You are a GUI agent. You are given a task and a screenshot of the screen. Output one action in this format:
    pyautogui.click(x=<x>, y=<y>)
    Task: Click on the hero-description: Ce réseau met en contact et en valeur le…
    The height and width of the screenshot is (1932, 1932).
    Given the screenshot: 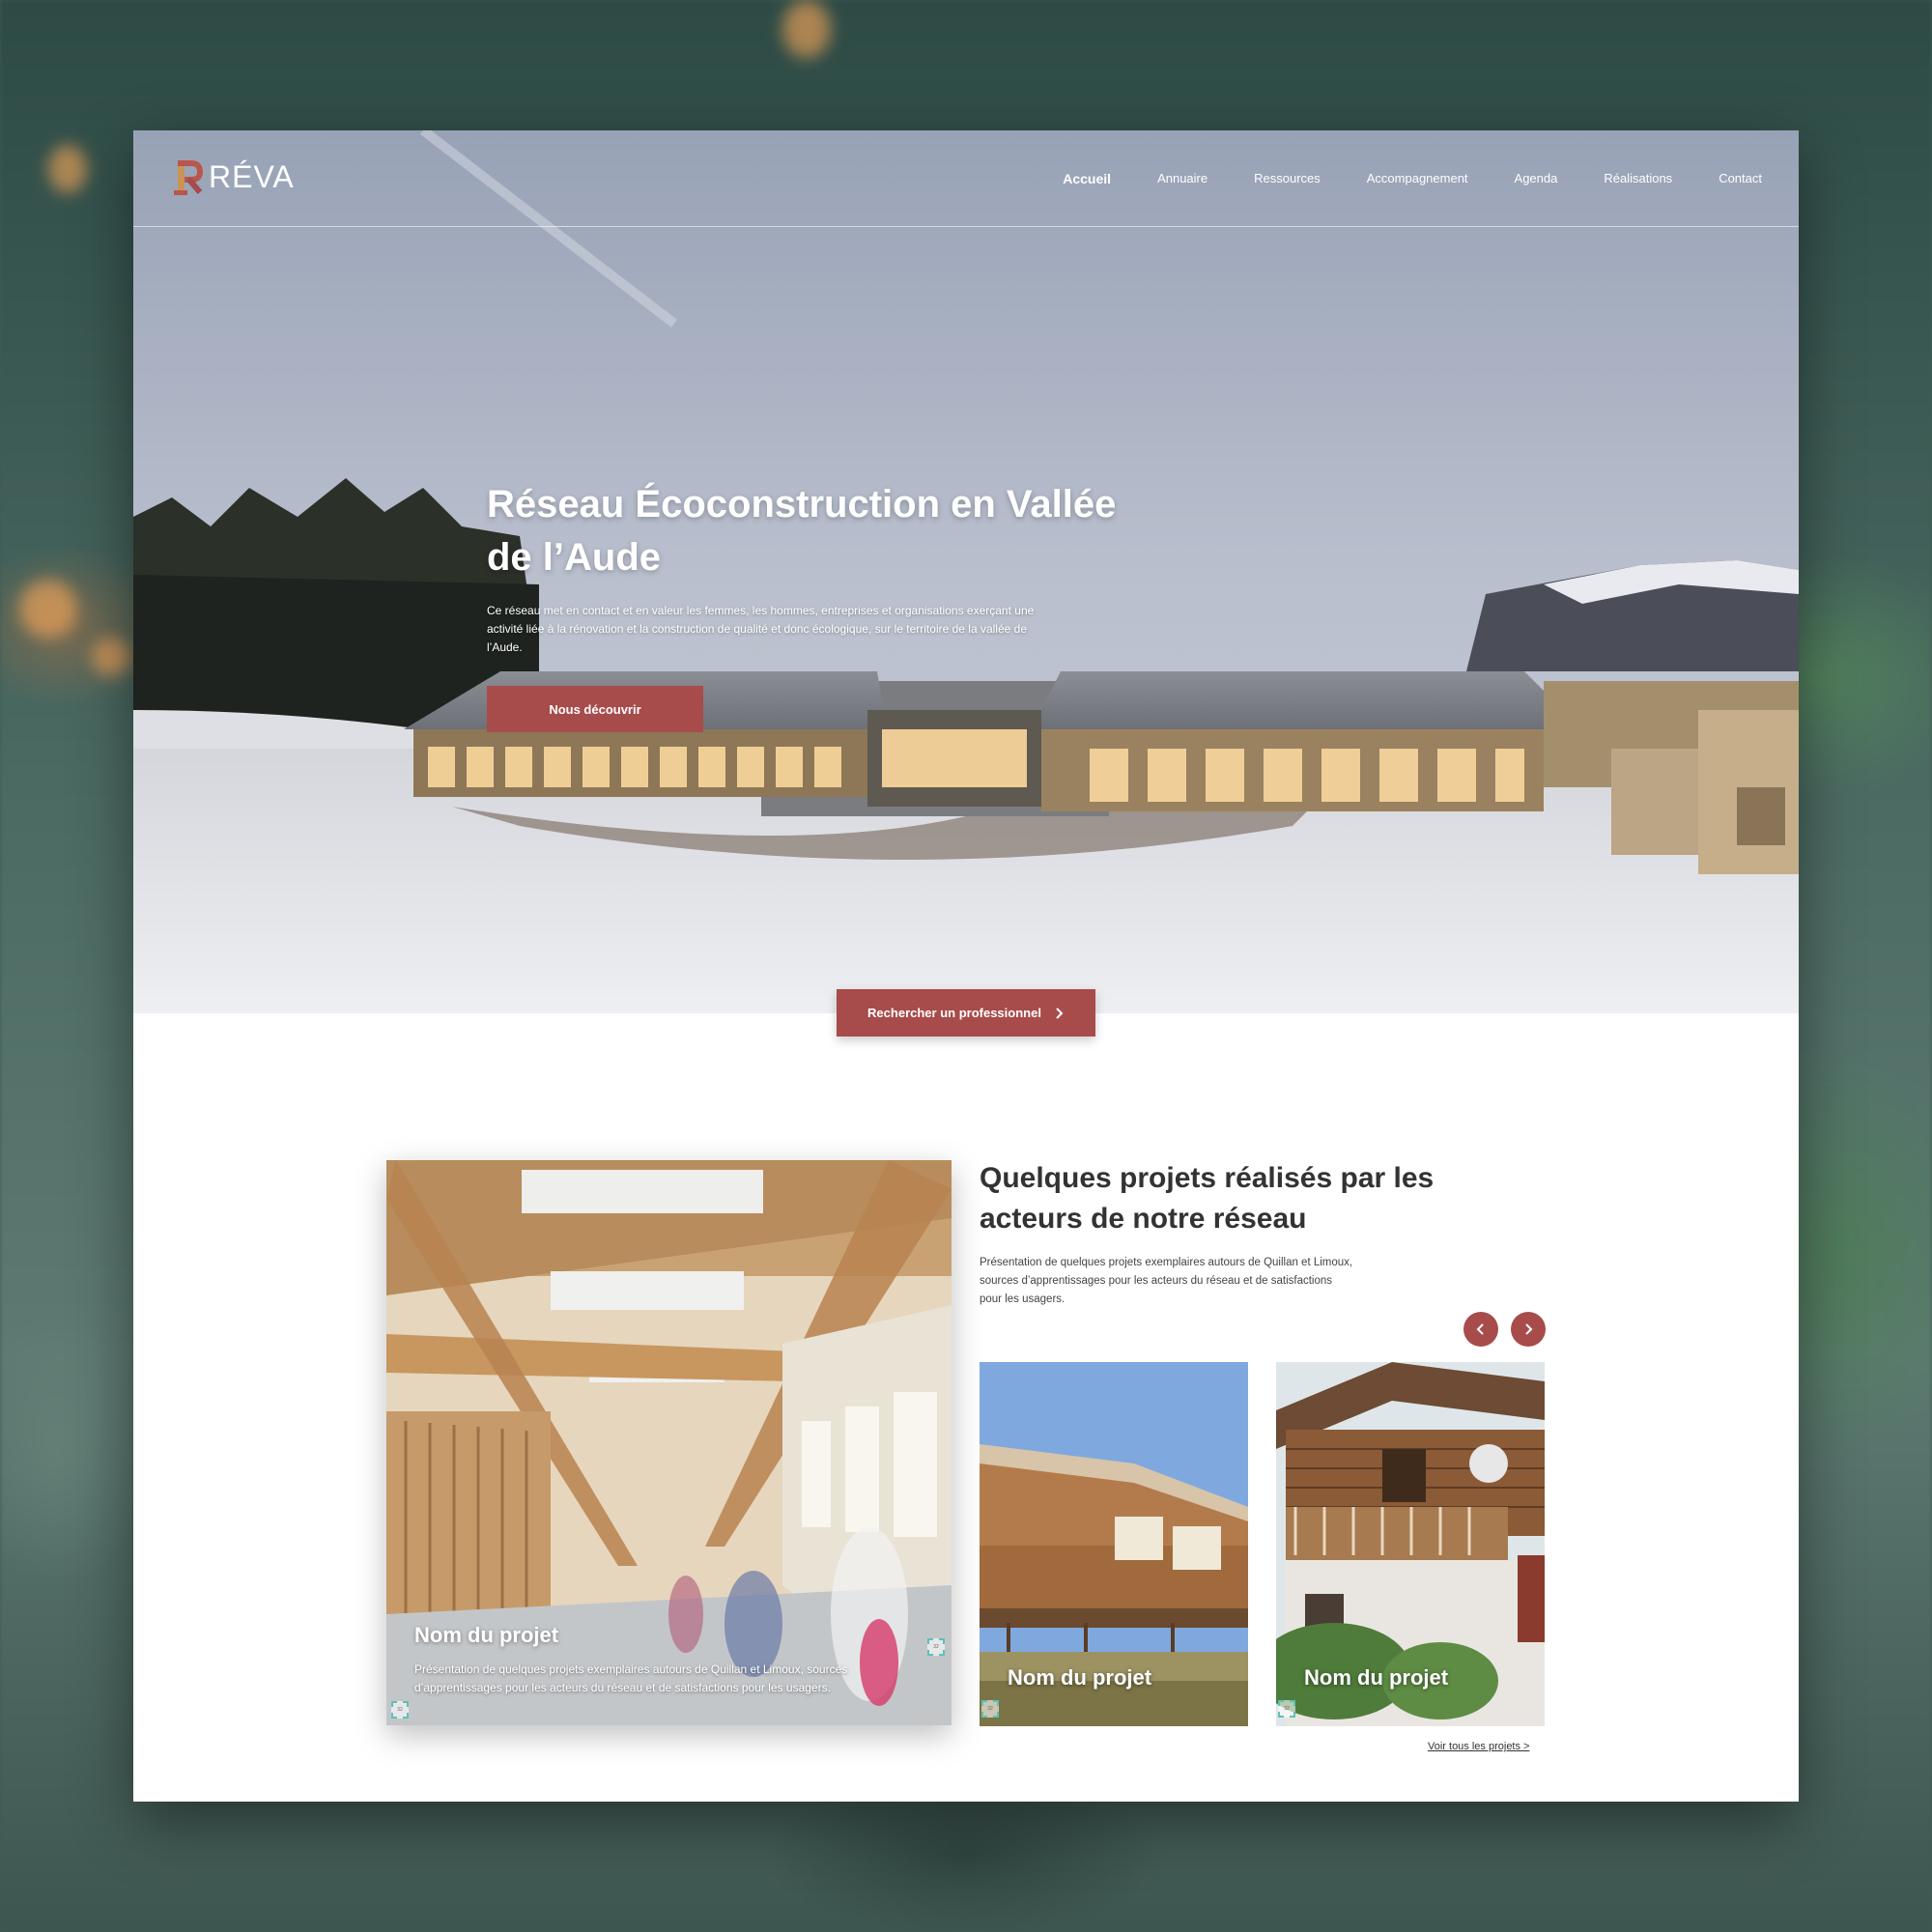 What is the action you would take?
    pyautogui.click(x=761, y=629)
    